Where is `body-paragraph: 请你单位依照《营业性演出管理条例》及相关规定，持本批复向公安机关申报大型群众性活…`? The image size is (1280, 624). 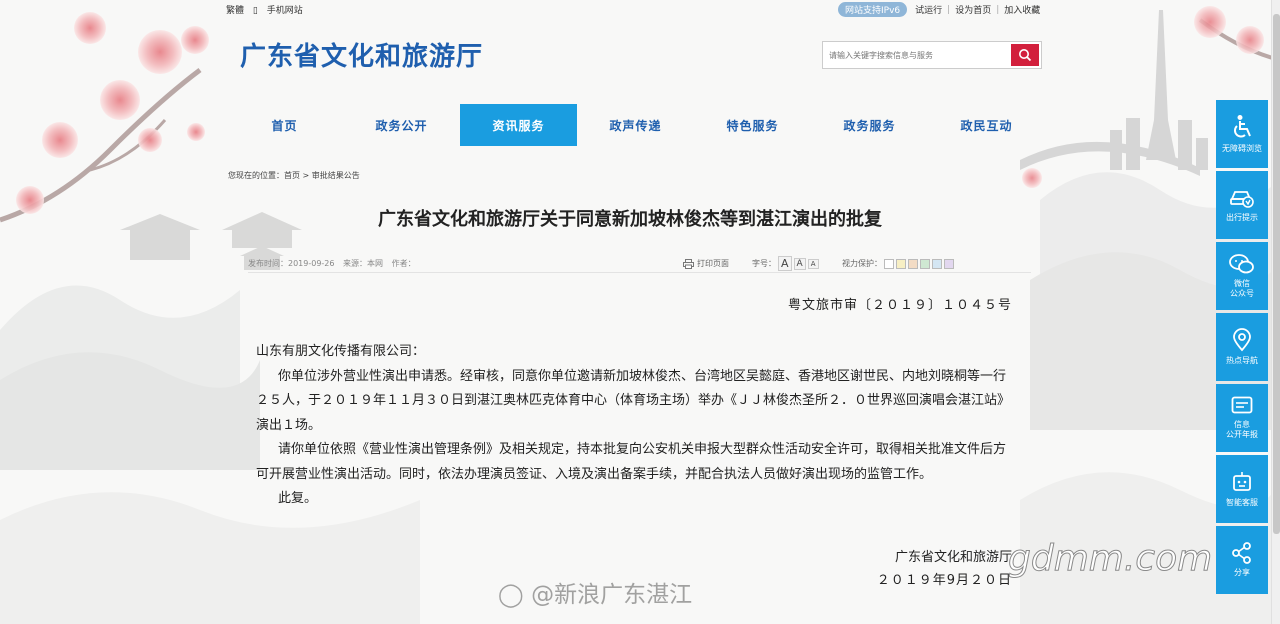 body-paragraph: 请你单位依照《营业性演出管理条例》及相关规定，持本批复向公安机关申报大型群众性活… is located at coordinates (631, 462).